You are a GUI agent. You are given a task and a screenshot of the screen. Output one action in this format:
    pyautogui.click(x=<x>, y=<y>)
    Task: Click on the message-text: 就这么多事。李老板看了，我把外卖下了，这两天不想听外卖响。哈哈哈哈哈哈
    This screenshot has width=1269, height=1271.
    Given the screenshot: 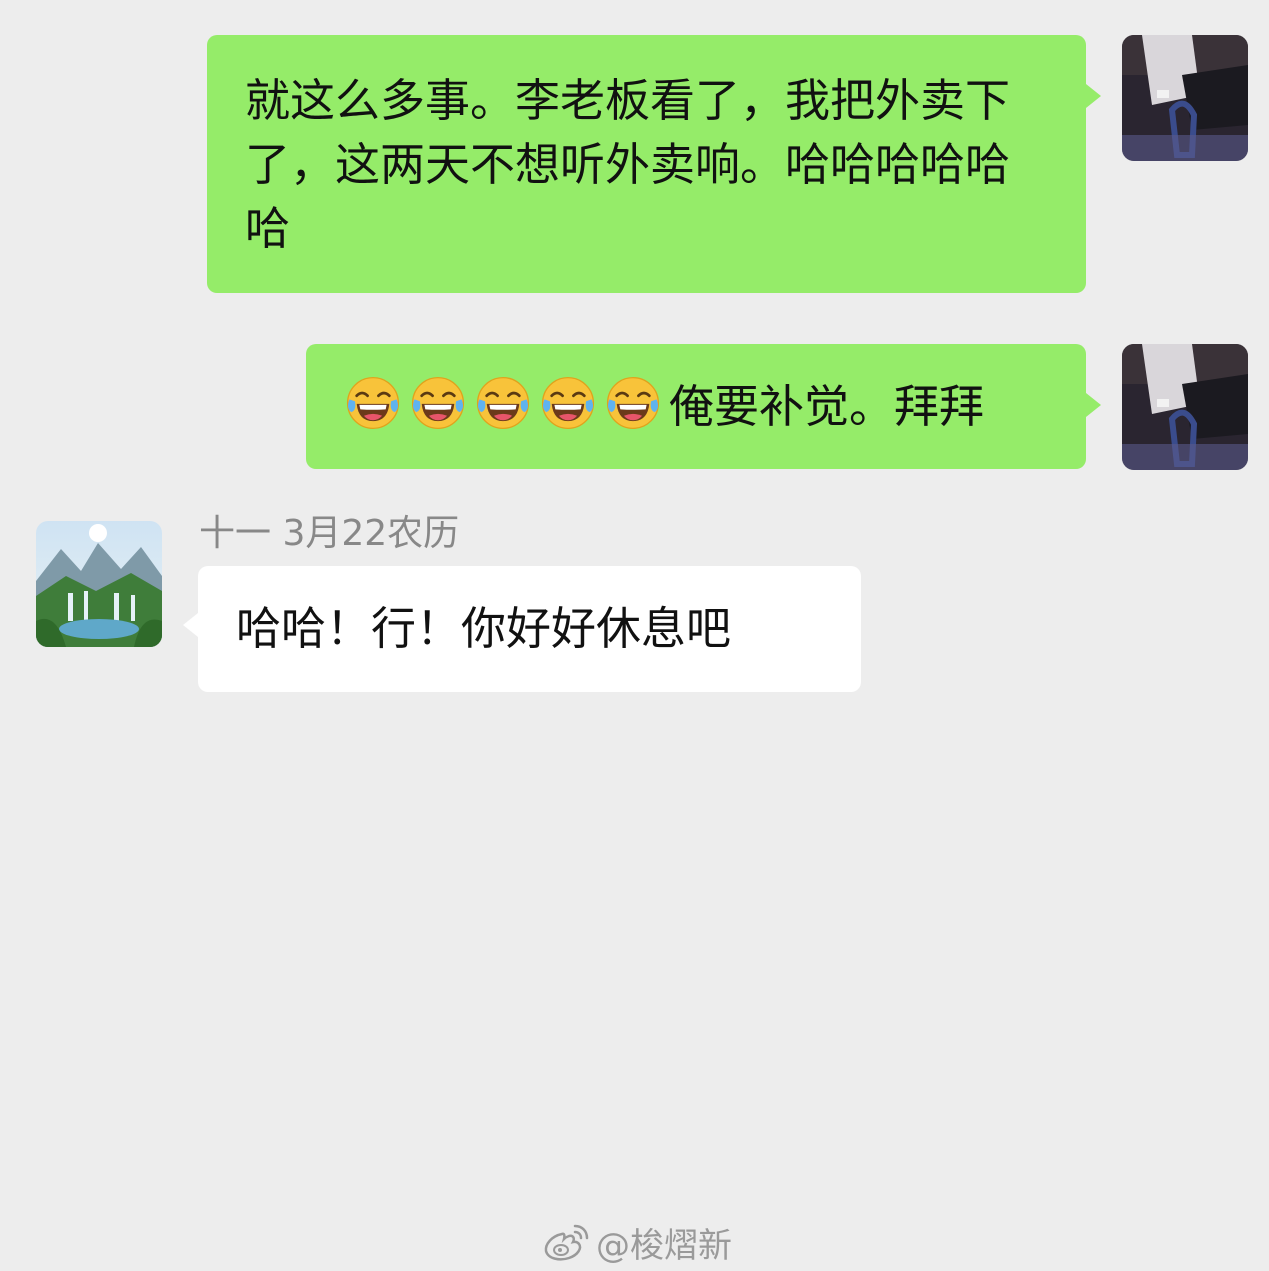 What is the action you would take?
    pyautogui.click(x=628, y=164)
    